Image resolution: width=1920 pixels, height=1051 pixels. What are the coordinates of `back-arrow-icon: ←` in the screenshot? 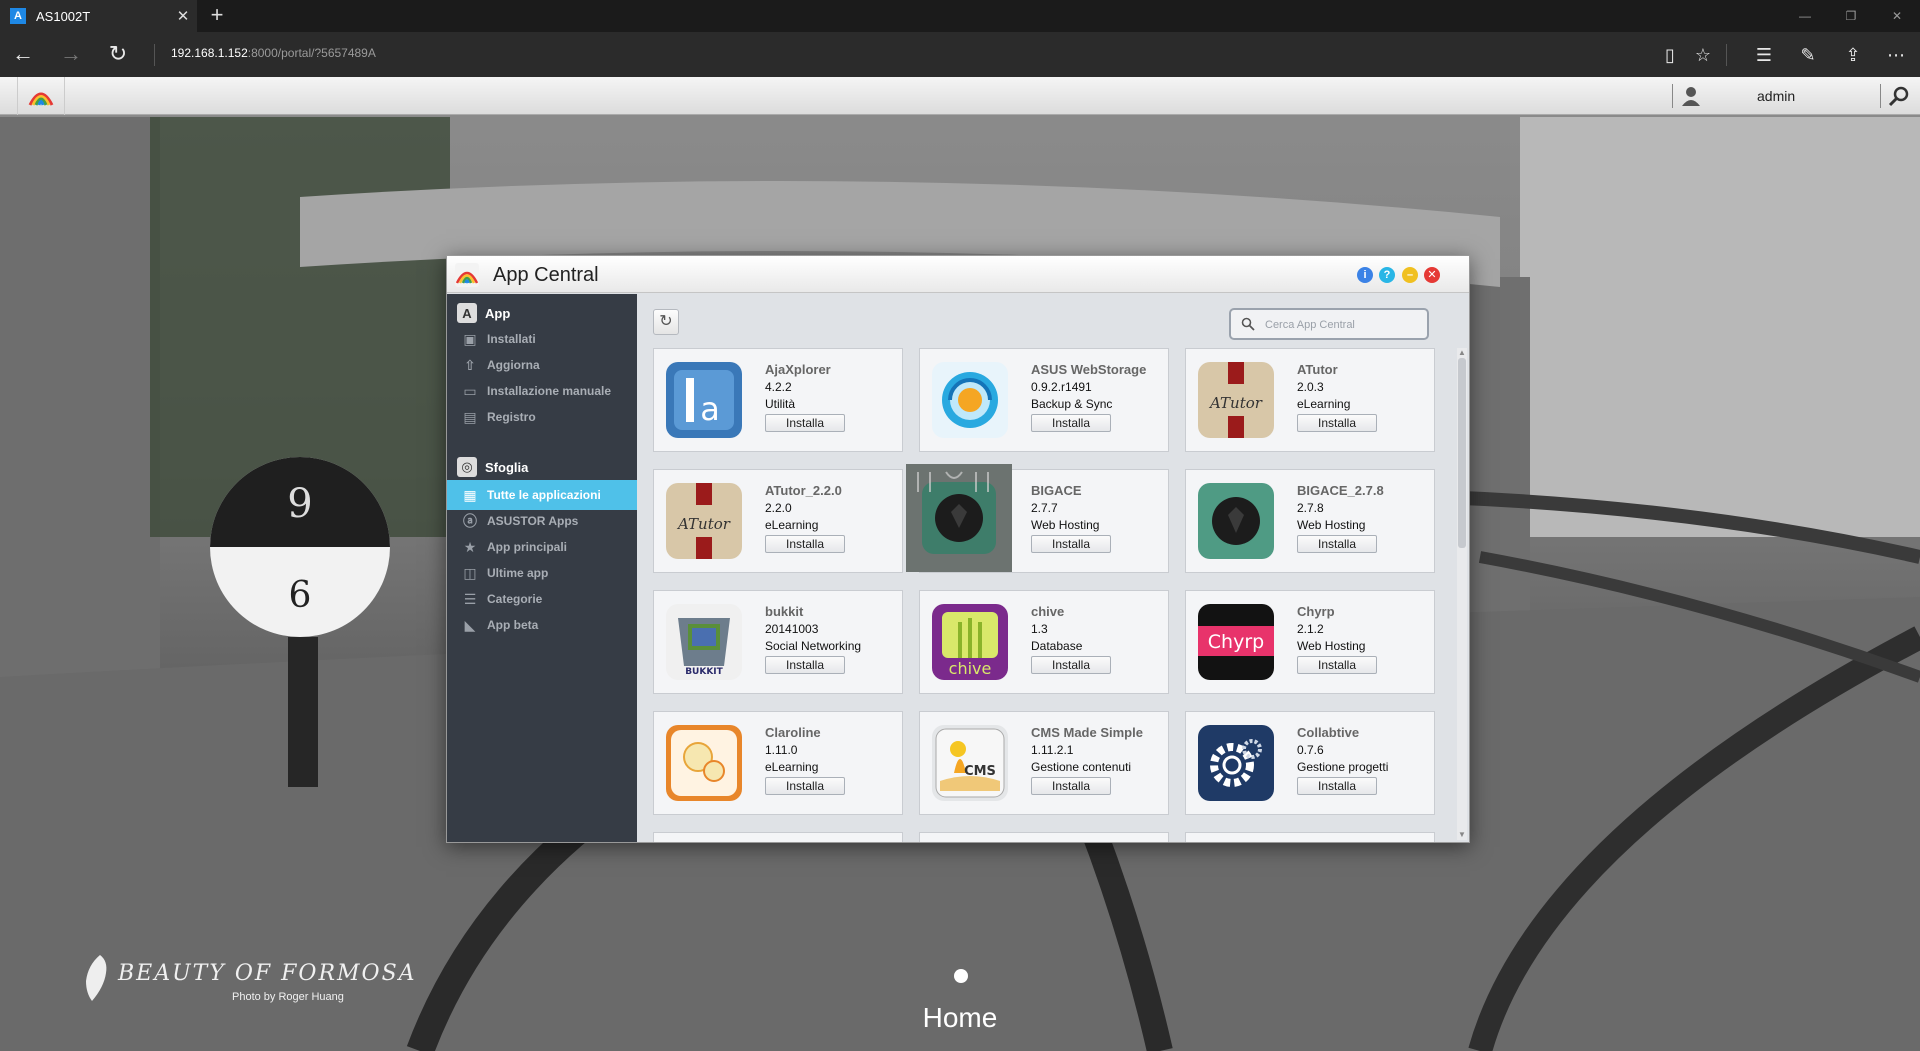 It's located at (23, 55).